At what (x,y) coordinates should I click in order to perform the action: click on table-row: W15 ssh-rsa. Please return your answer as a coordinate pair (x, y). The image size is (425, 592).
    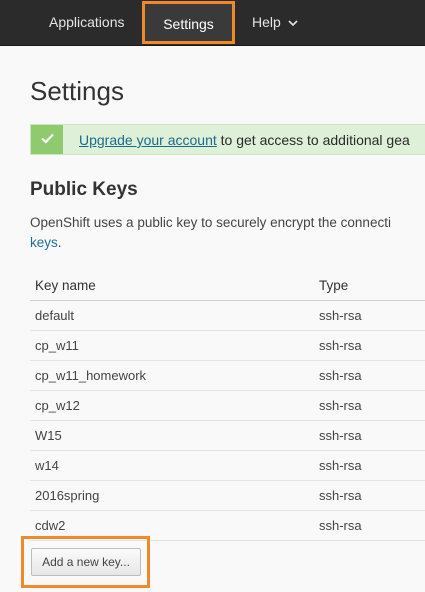
    Looking at the image, I should click on (227, 435).